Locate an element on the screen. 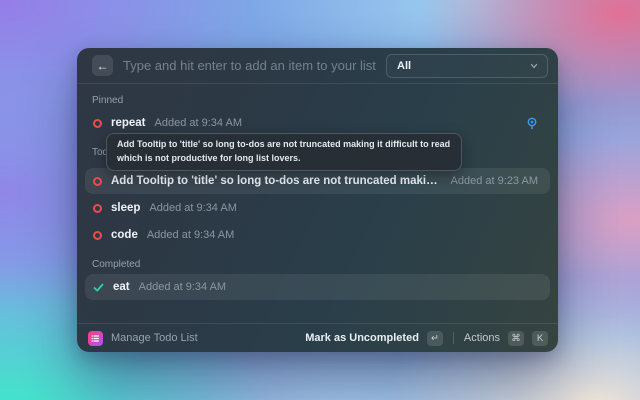  list-item-sleep: sleep Added at 9:34 AM is located at coordinates (317, 208).